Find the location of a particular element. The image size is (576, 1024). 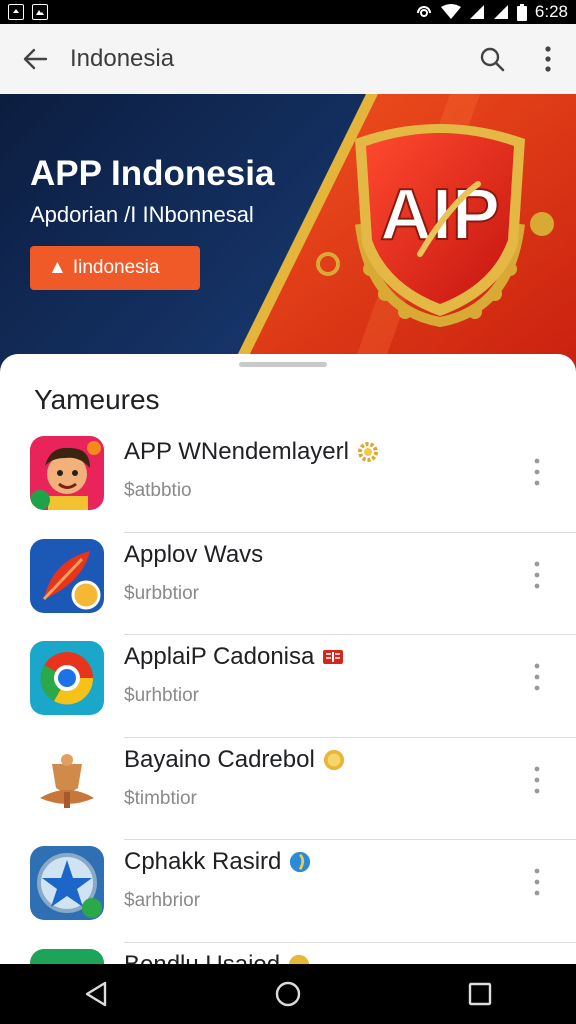

nav-back-button is located at coordinates (96, 994).